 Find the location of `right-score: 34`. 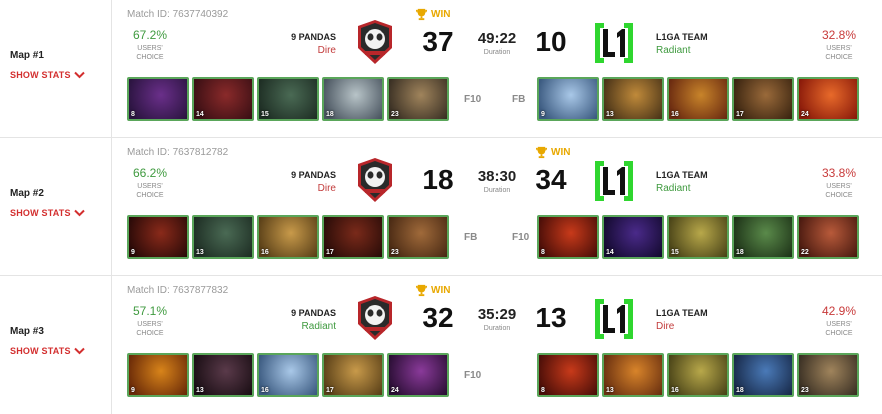

right-score: 34 is located at coordinates (551, 179).